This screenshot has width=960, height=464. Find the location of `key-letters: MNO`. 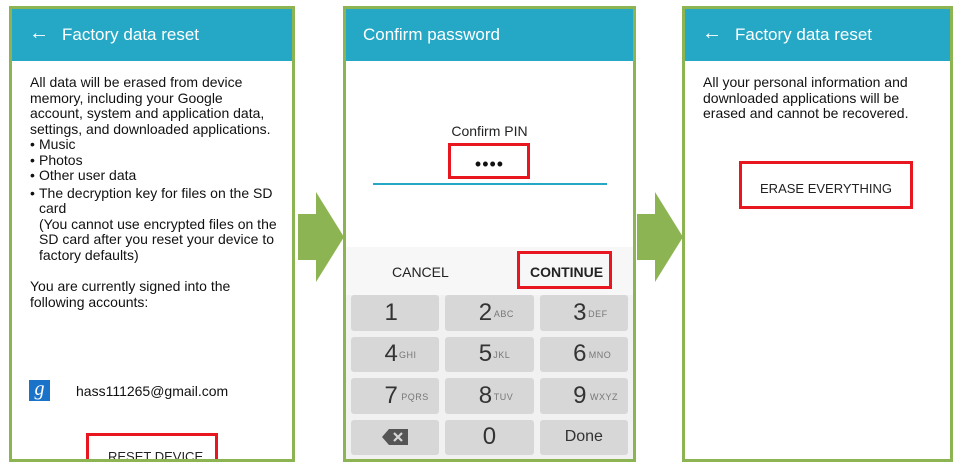

key-letters: MNO is located at coordinates (600, 355).